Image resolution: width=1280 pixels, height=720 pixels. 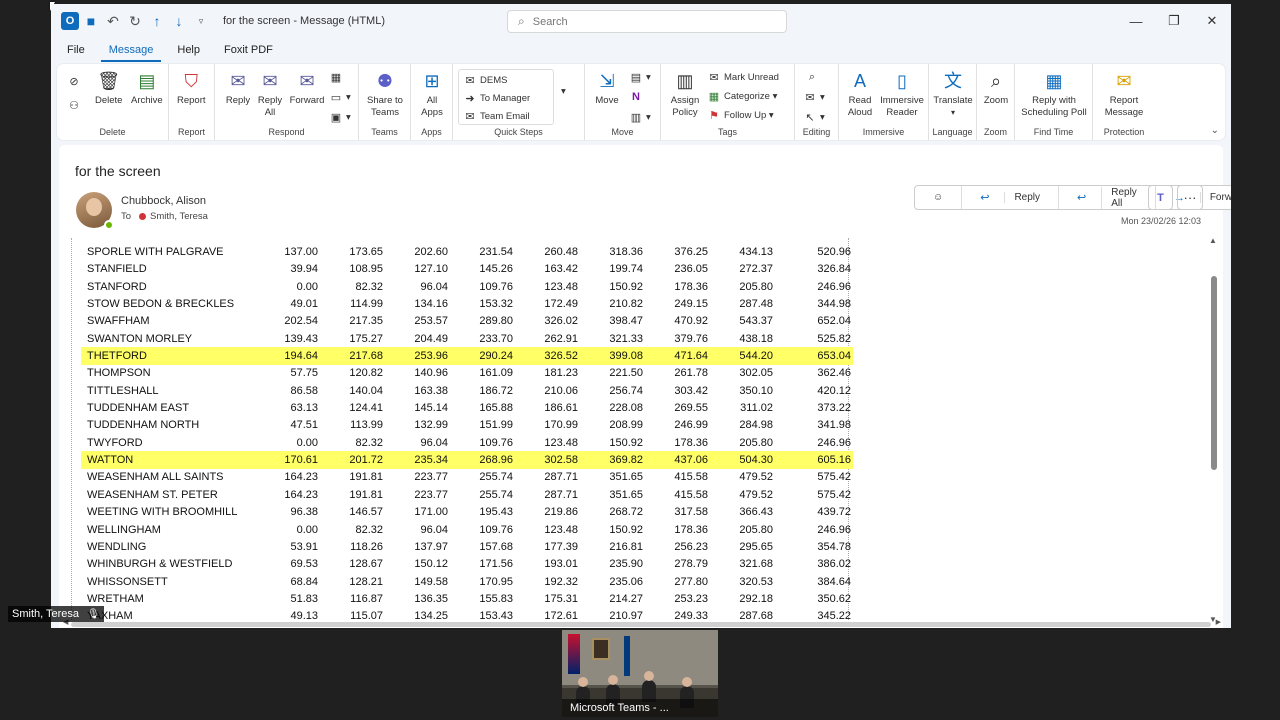 What do you see at coordinates (188, 51) in the screenshot?
I see `tab-help: Help` at bounding box center [188, 51].